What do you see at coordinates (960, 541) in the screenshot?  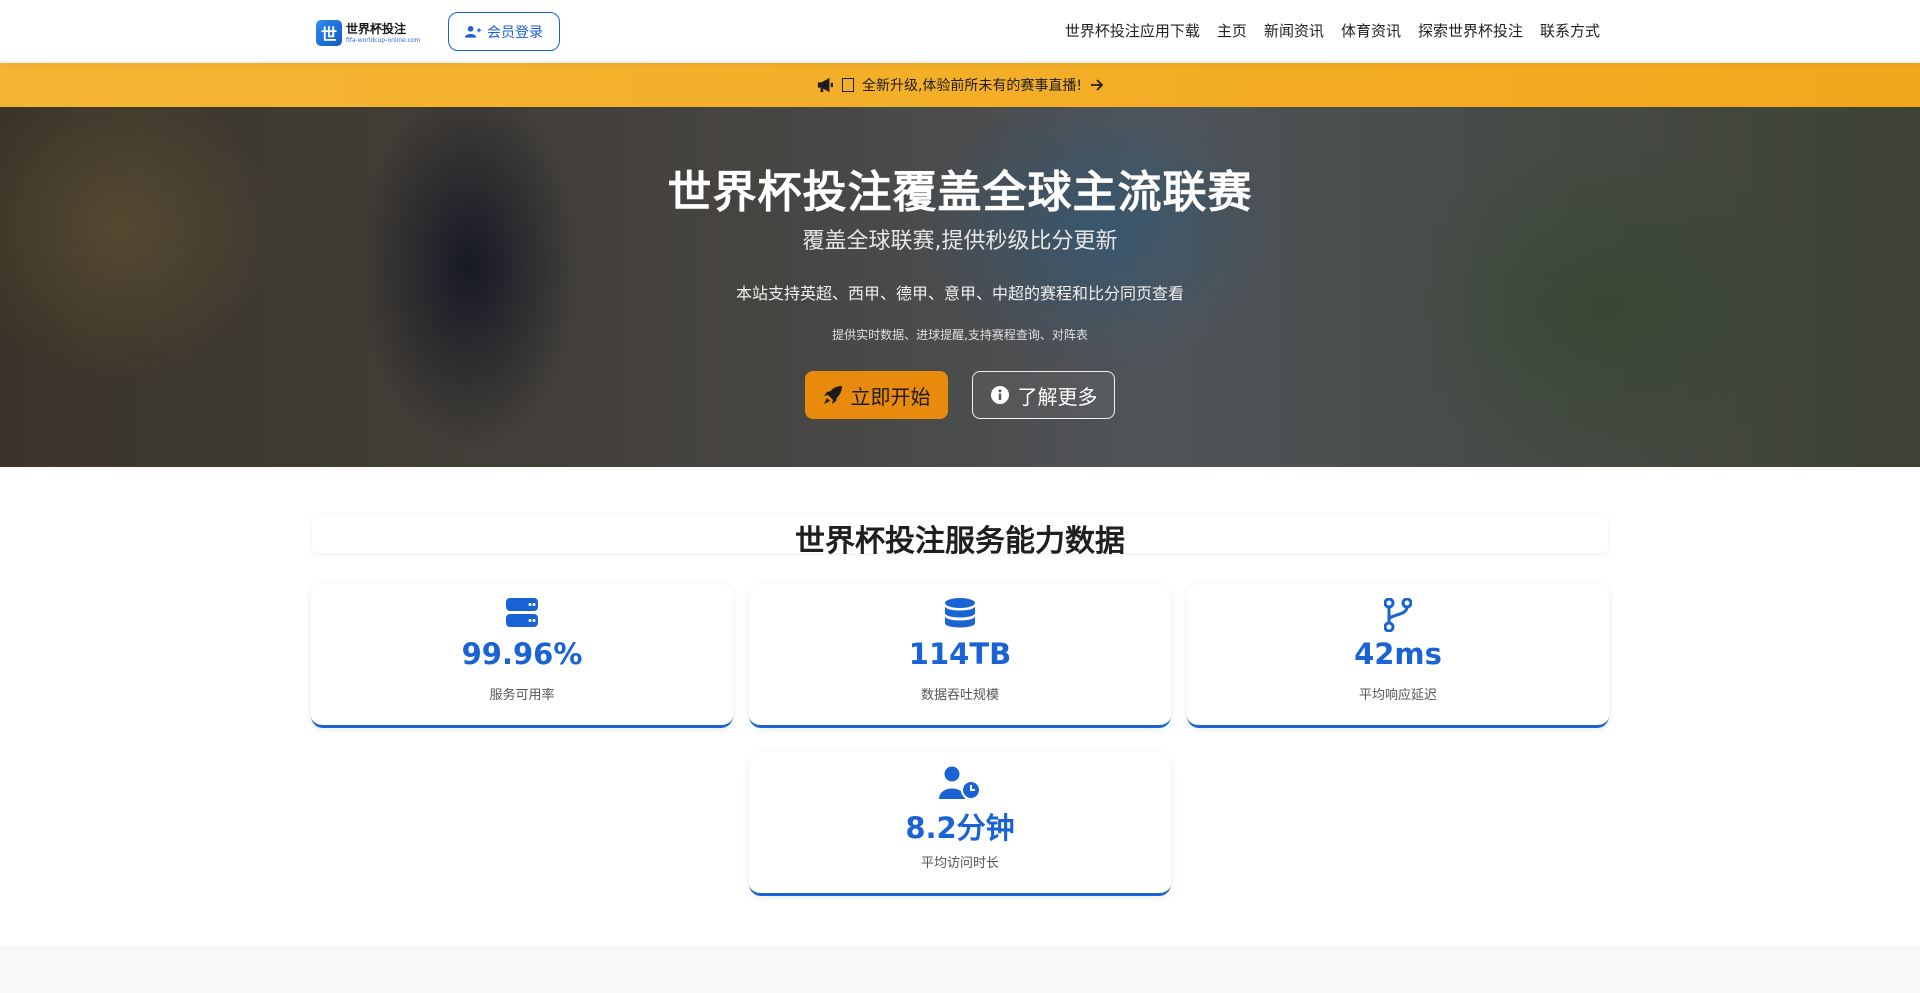 I see `stats-section-title: 世界杯投注服务能力数据` at bounding box center [960, 541].